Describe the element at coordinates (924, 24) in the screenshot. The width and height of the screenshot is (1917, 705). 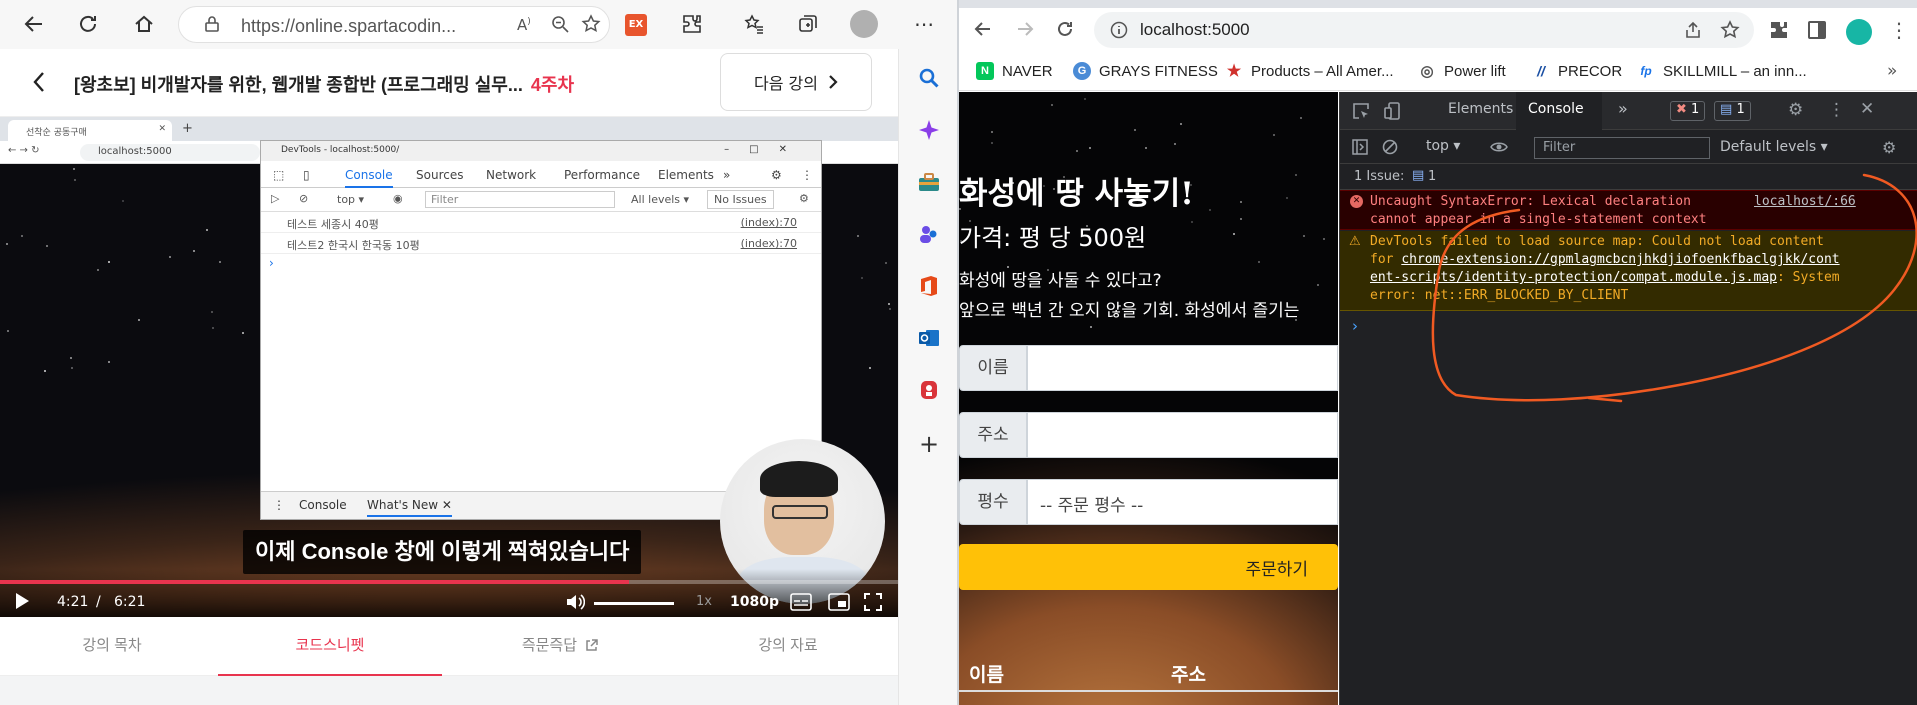
I see `more-menu-icon: ⋯` at that location.